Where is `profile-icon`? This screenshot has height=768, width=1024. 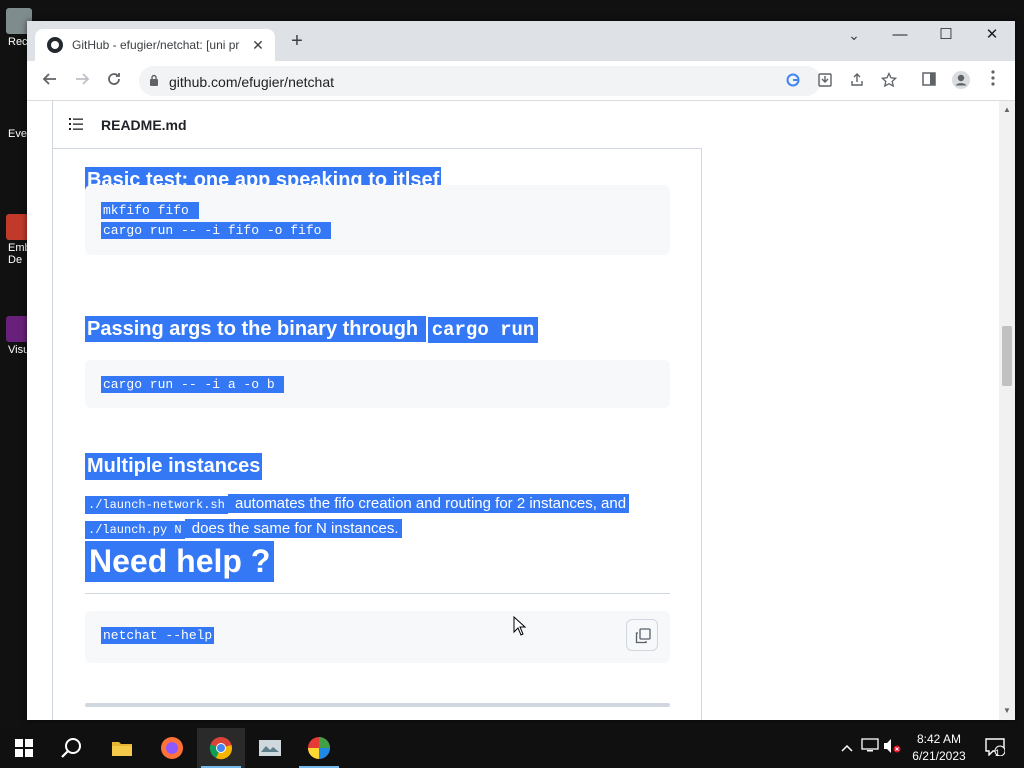
profile-icon is located at coordinates (961, 81).